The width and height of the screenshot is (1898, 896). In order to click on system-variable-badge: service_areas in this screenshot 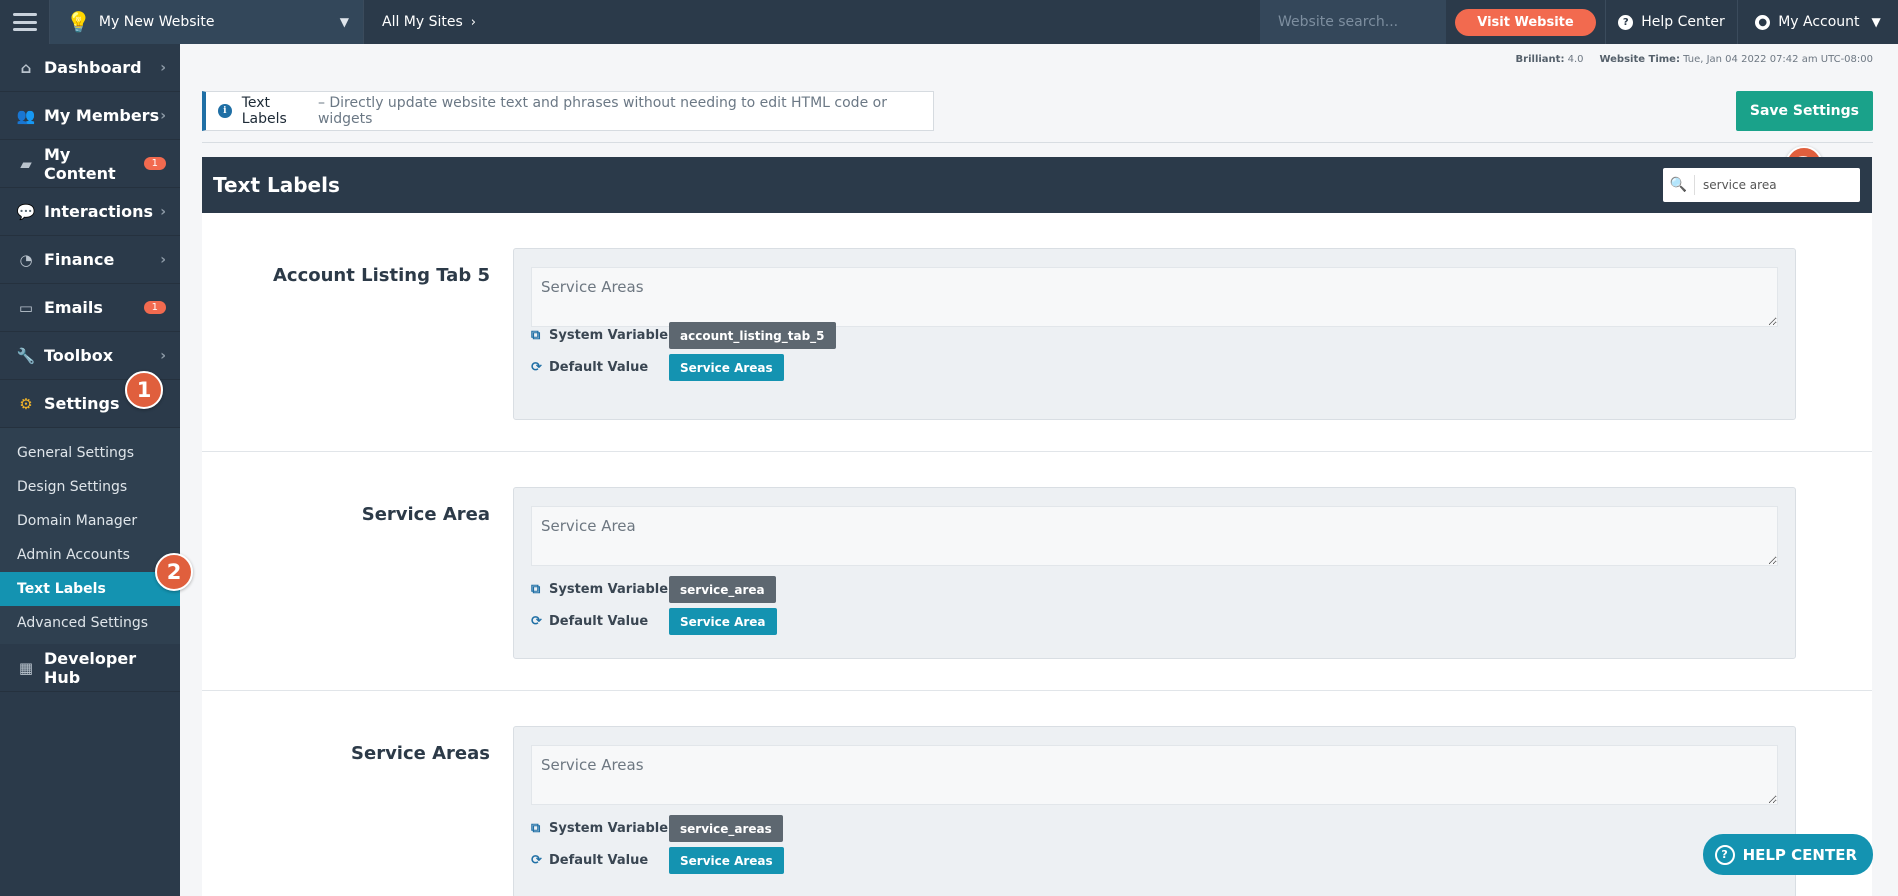, I will do `click(726, 828)`.